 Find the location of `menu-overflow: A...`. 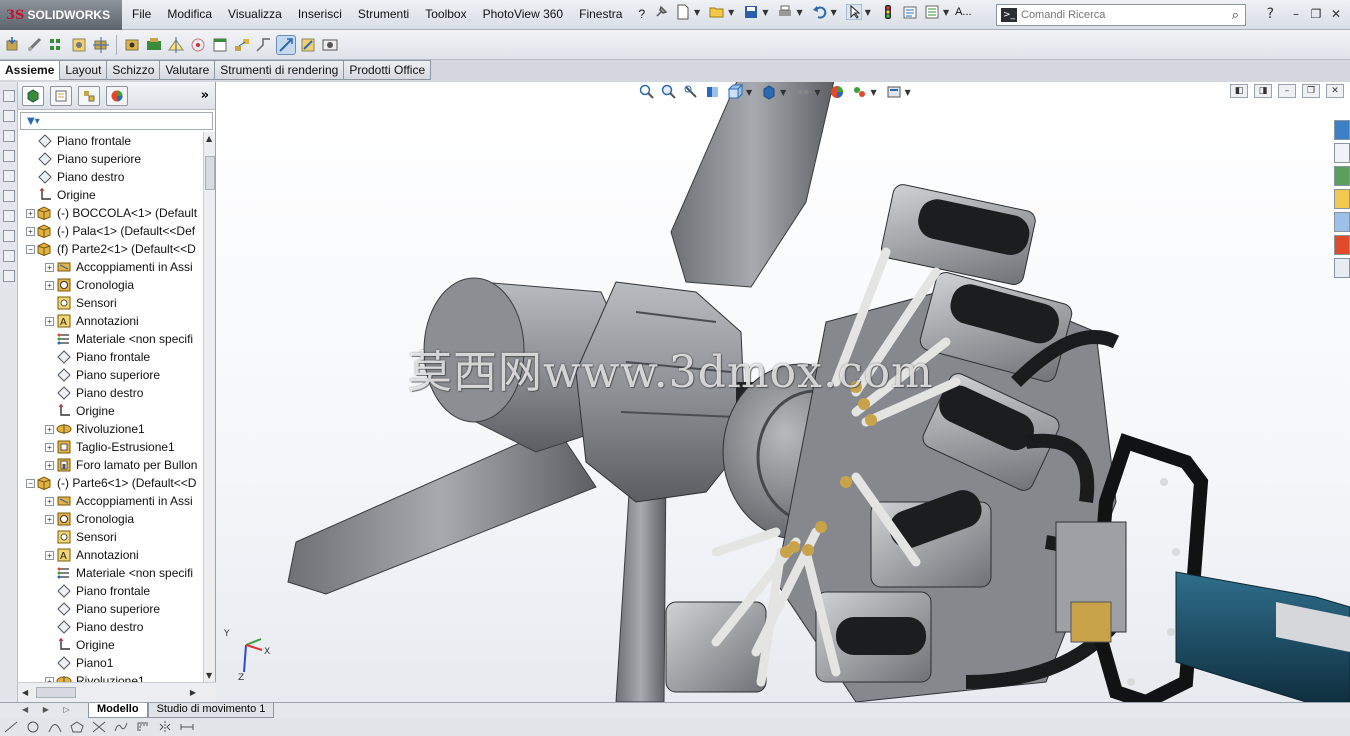

menu-overflow: A... is located at coordinates (963, 12).